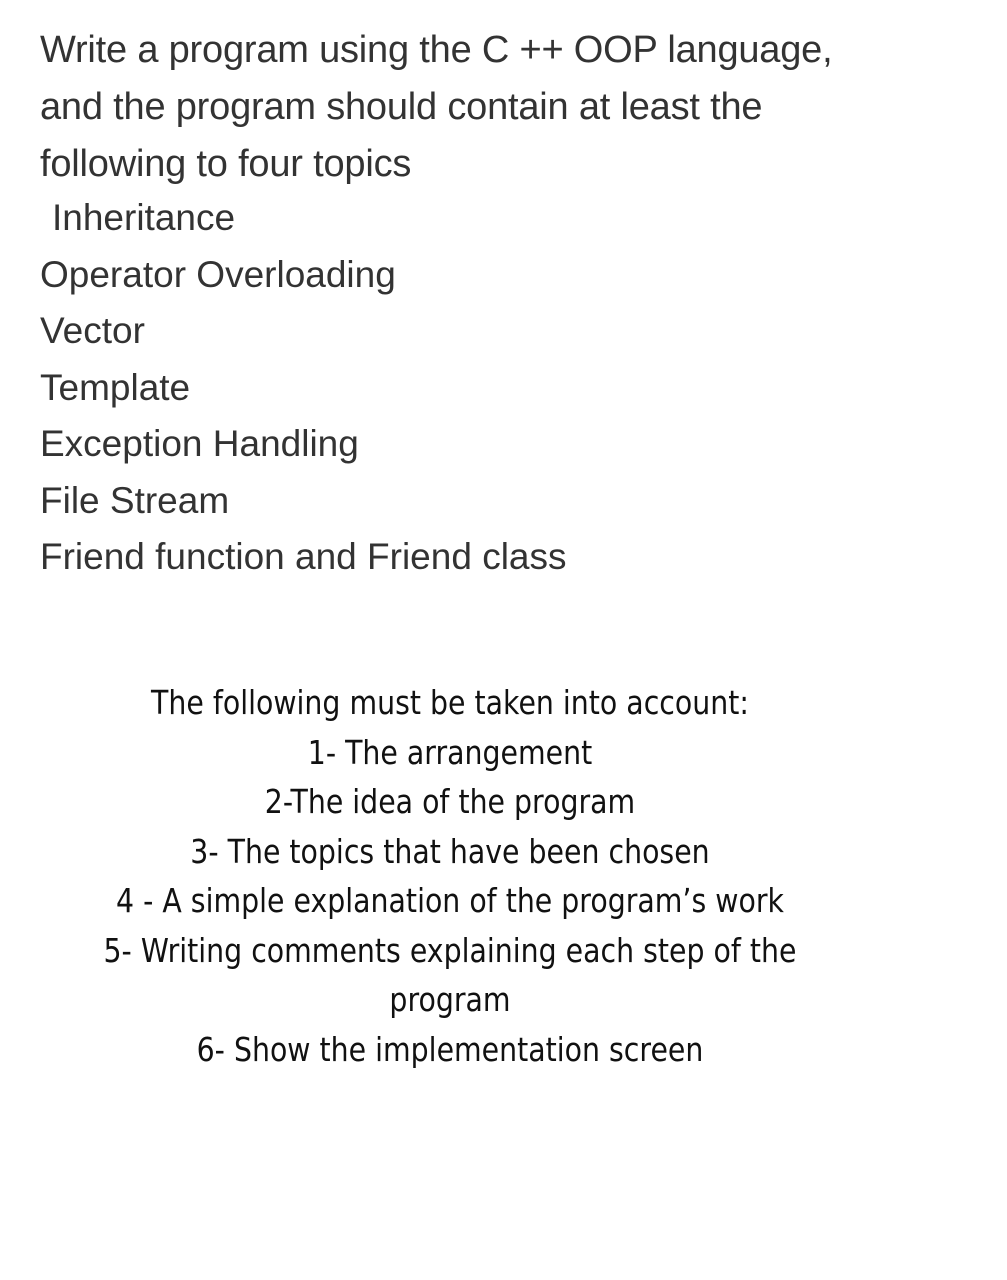 The image size is (1007, 1280). Describe the element at coordinates (303, 556) in the screenshot. I see `topic-item-friend-function-class: Friend function and Friend class` at that location.